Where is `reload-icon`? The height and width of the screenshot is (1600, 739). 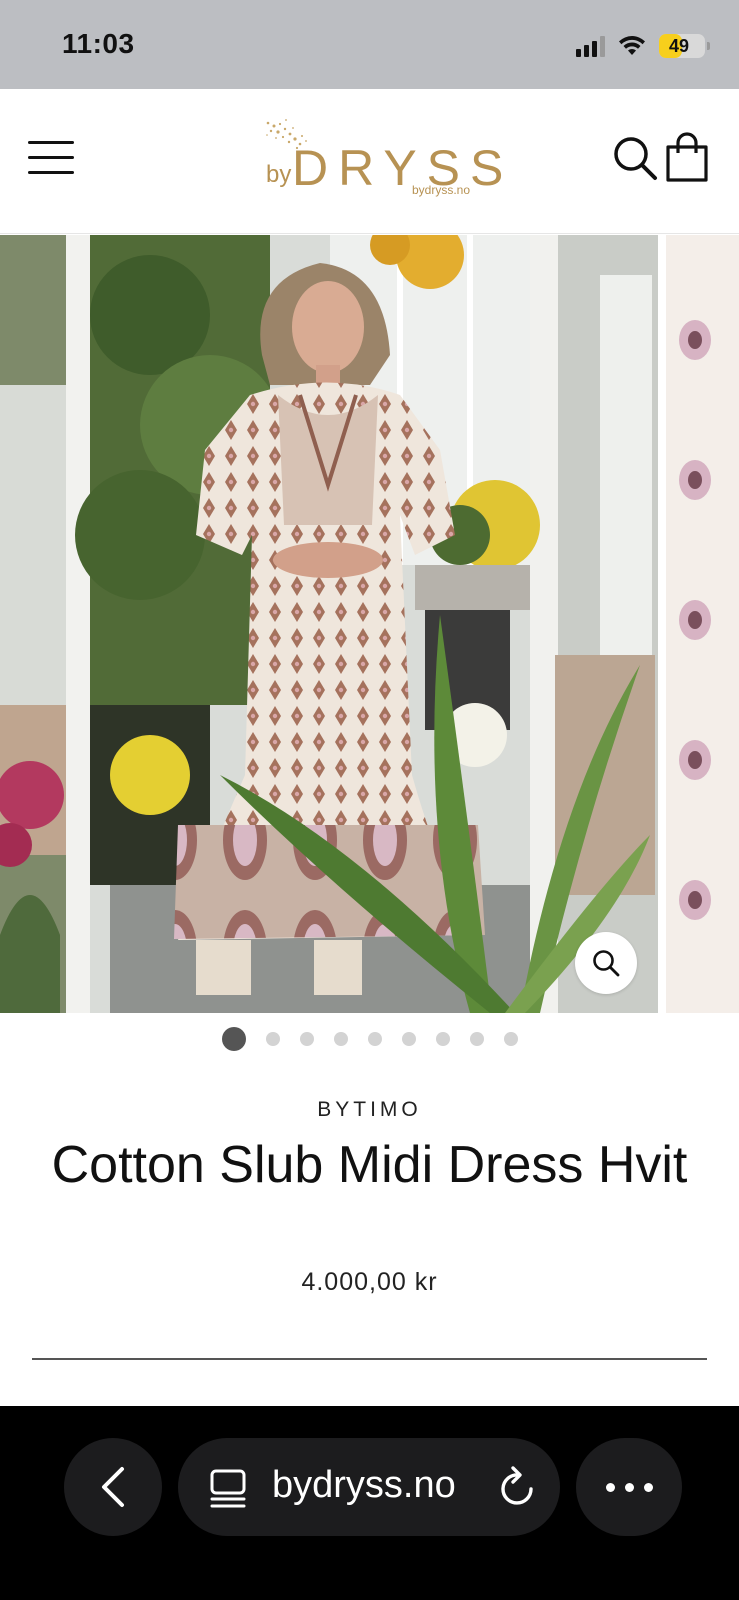
reload-icon is located at coordinates (518, 1487).